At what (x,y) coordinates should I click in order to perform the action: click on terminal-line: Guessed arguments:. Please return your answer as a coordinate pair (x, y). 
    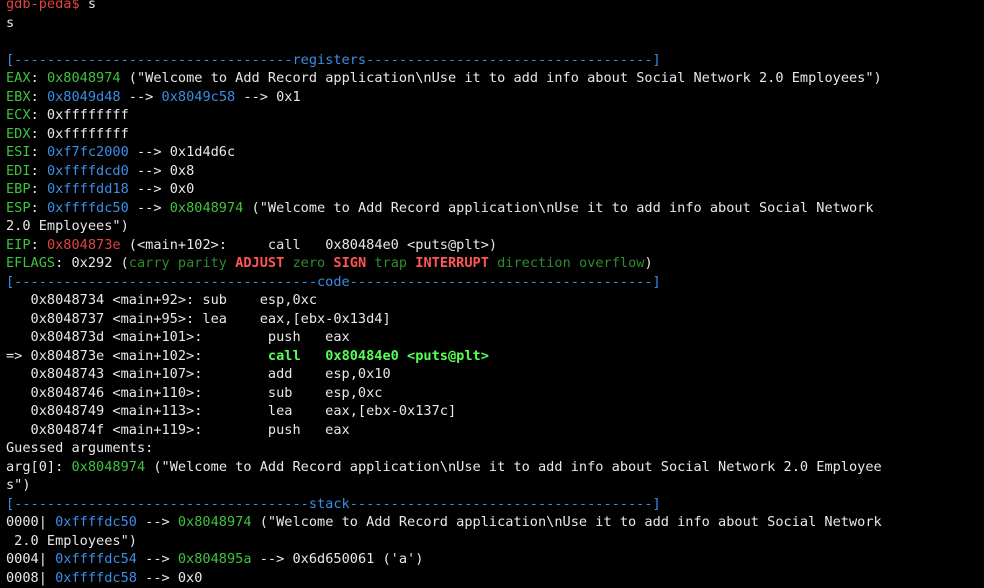
    Looking at the image, I should click on (495, 448).